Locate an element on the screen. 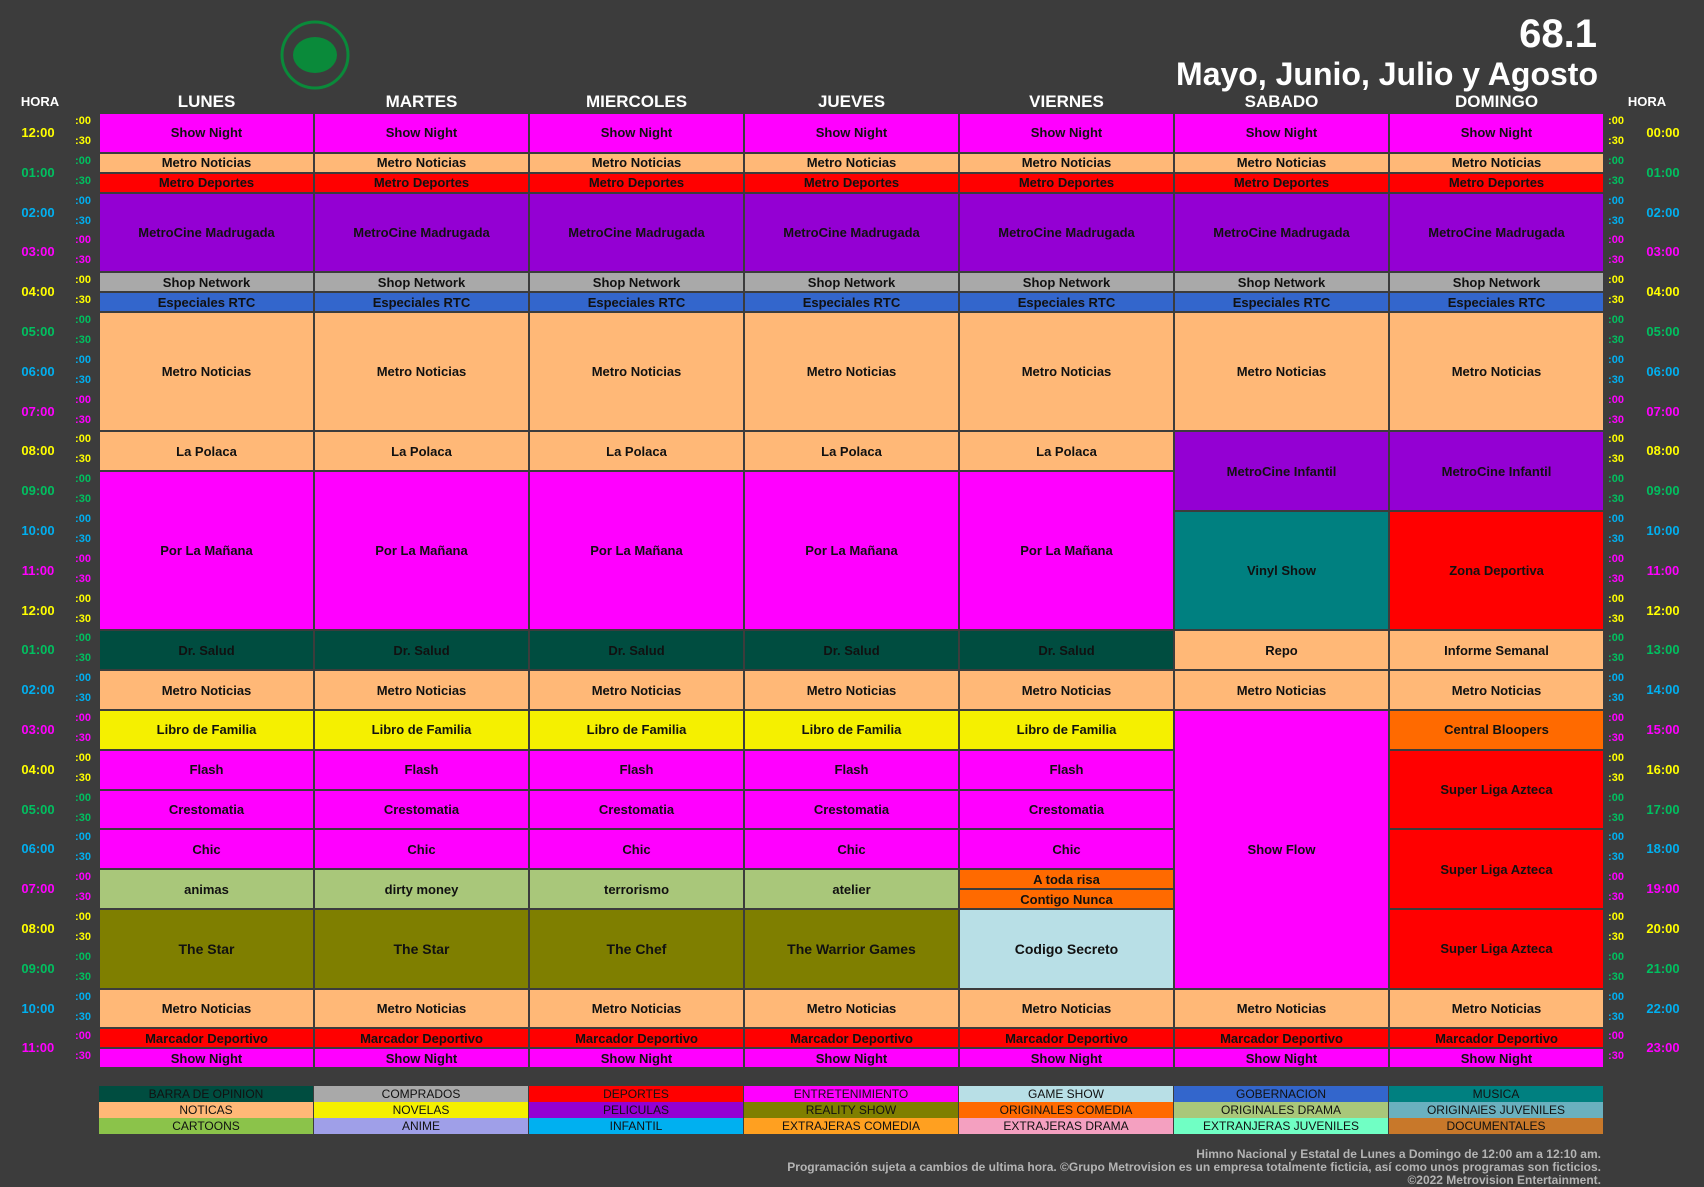 The width and height of the screenshot is (1704, 1187). program-cell: Codigo Secreto is located at coordinates (1066, 949).